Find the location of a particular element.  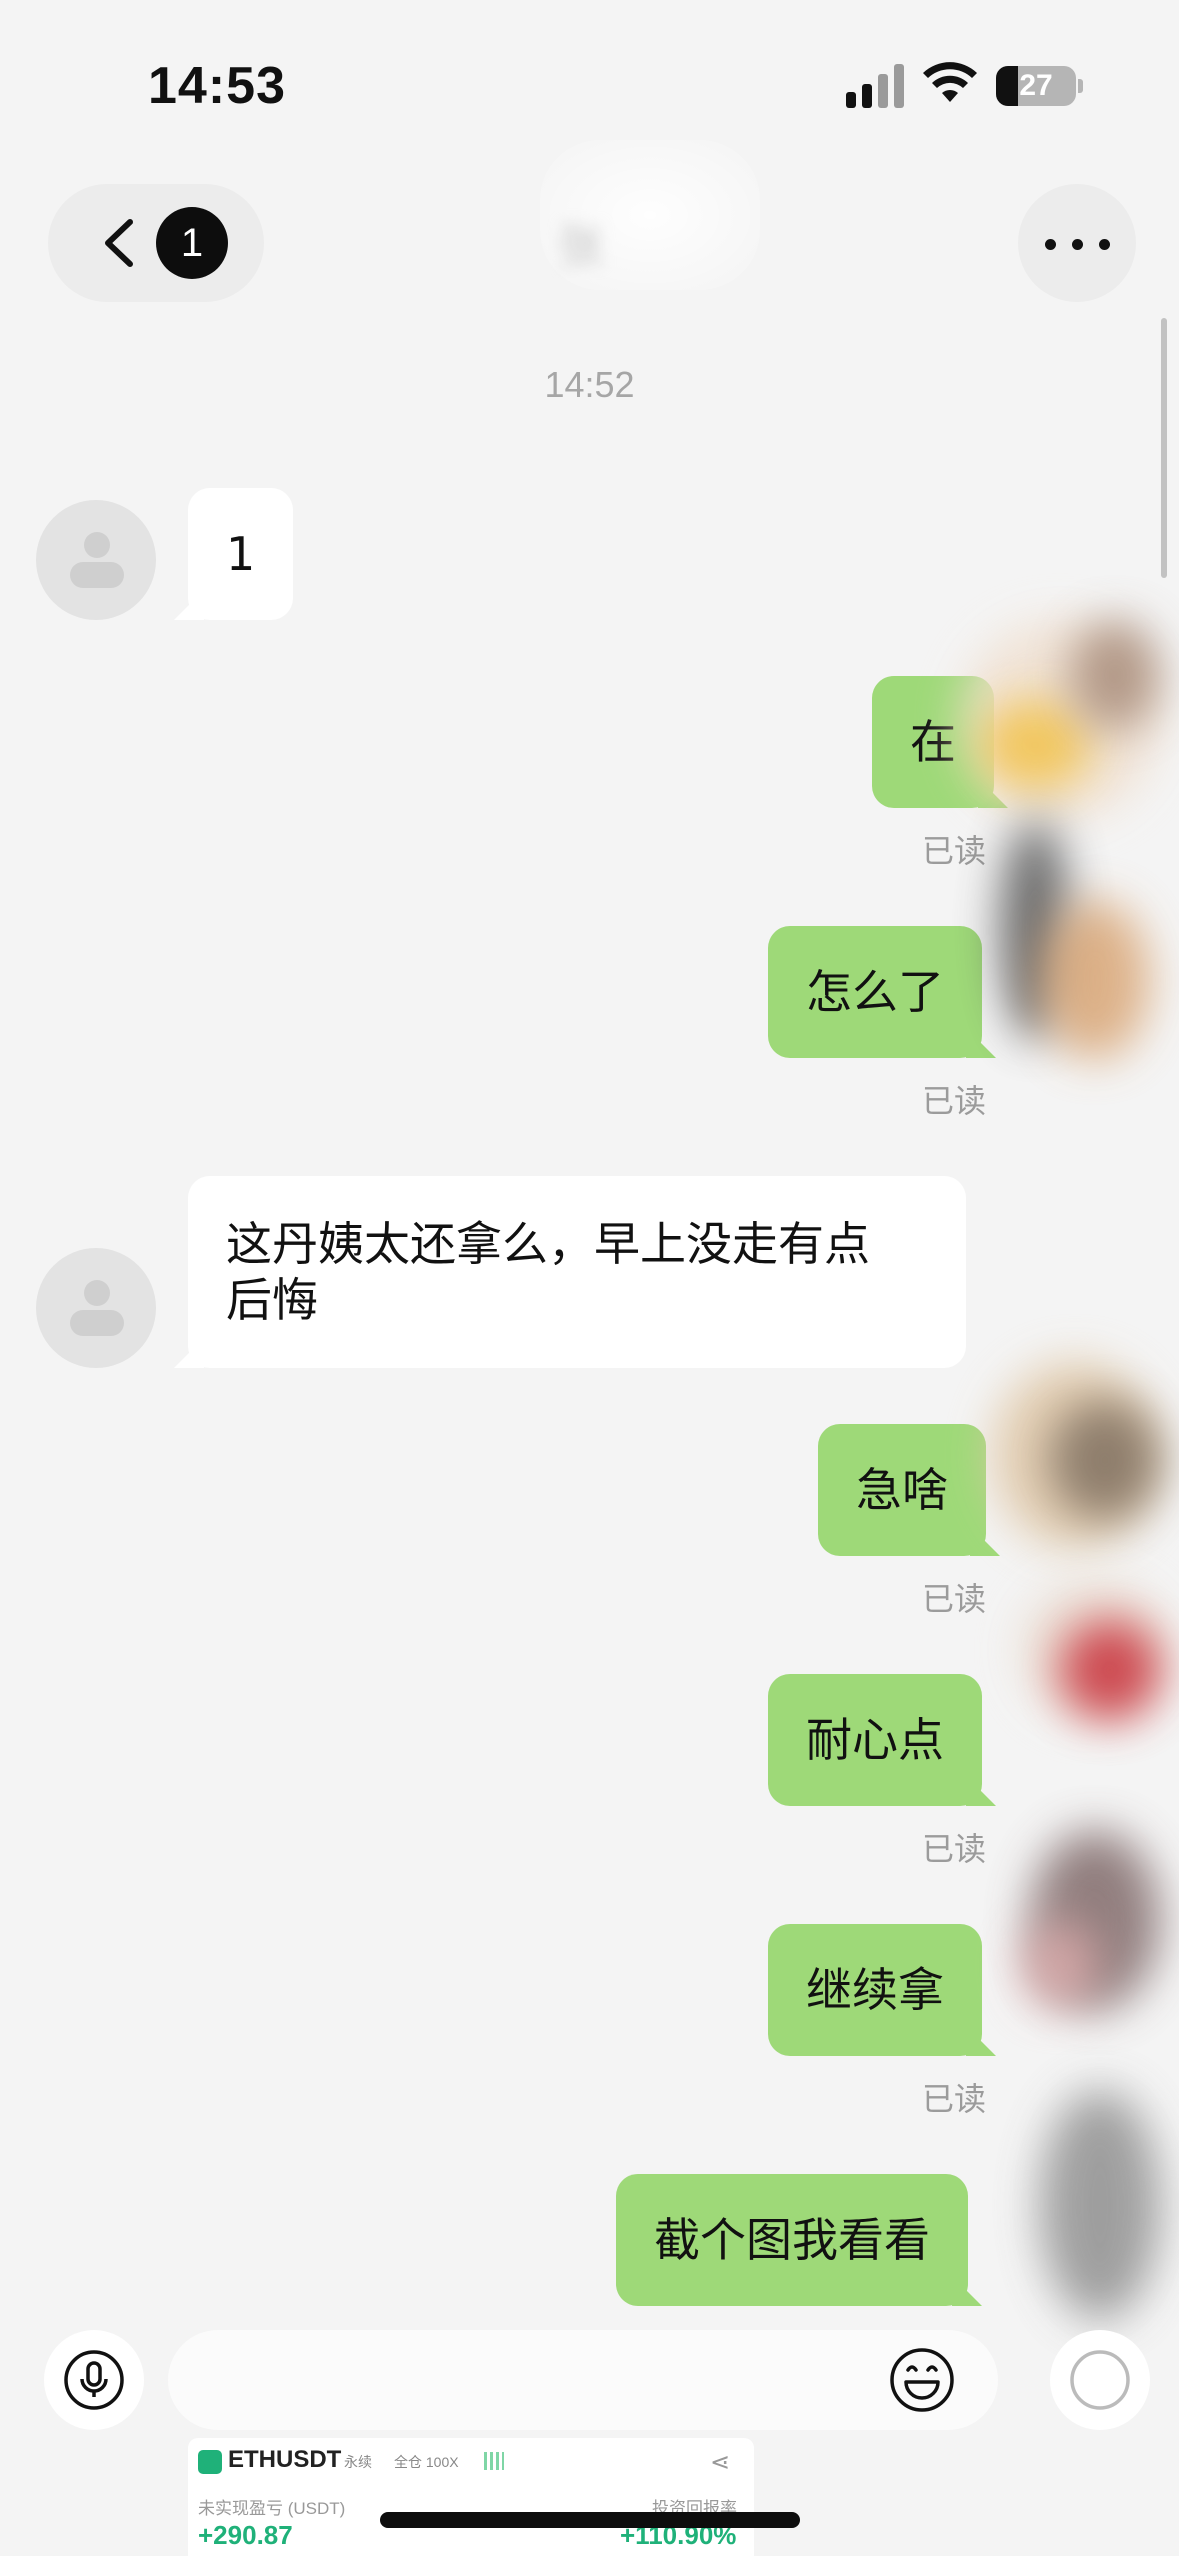

message-bubble-incoming: 这丹姨太还拿么，早上没走有点 后悔 is located at coordinates (577, 1272).